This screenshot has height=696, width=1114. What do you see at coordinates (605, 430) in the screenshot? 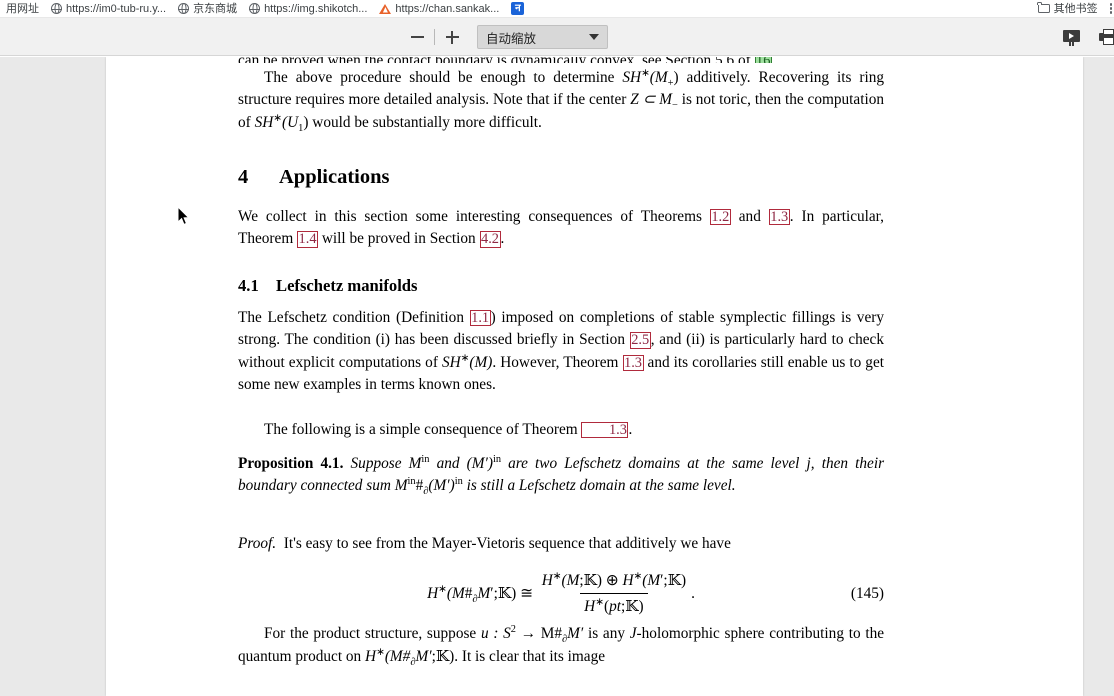
I see `theorem-link-1-3c: 1.3` at bounding box center [605, 430].